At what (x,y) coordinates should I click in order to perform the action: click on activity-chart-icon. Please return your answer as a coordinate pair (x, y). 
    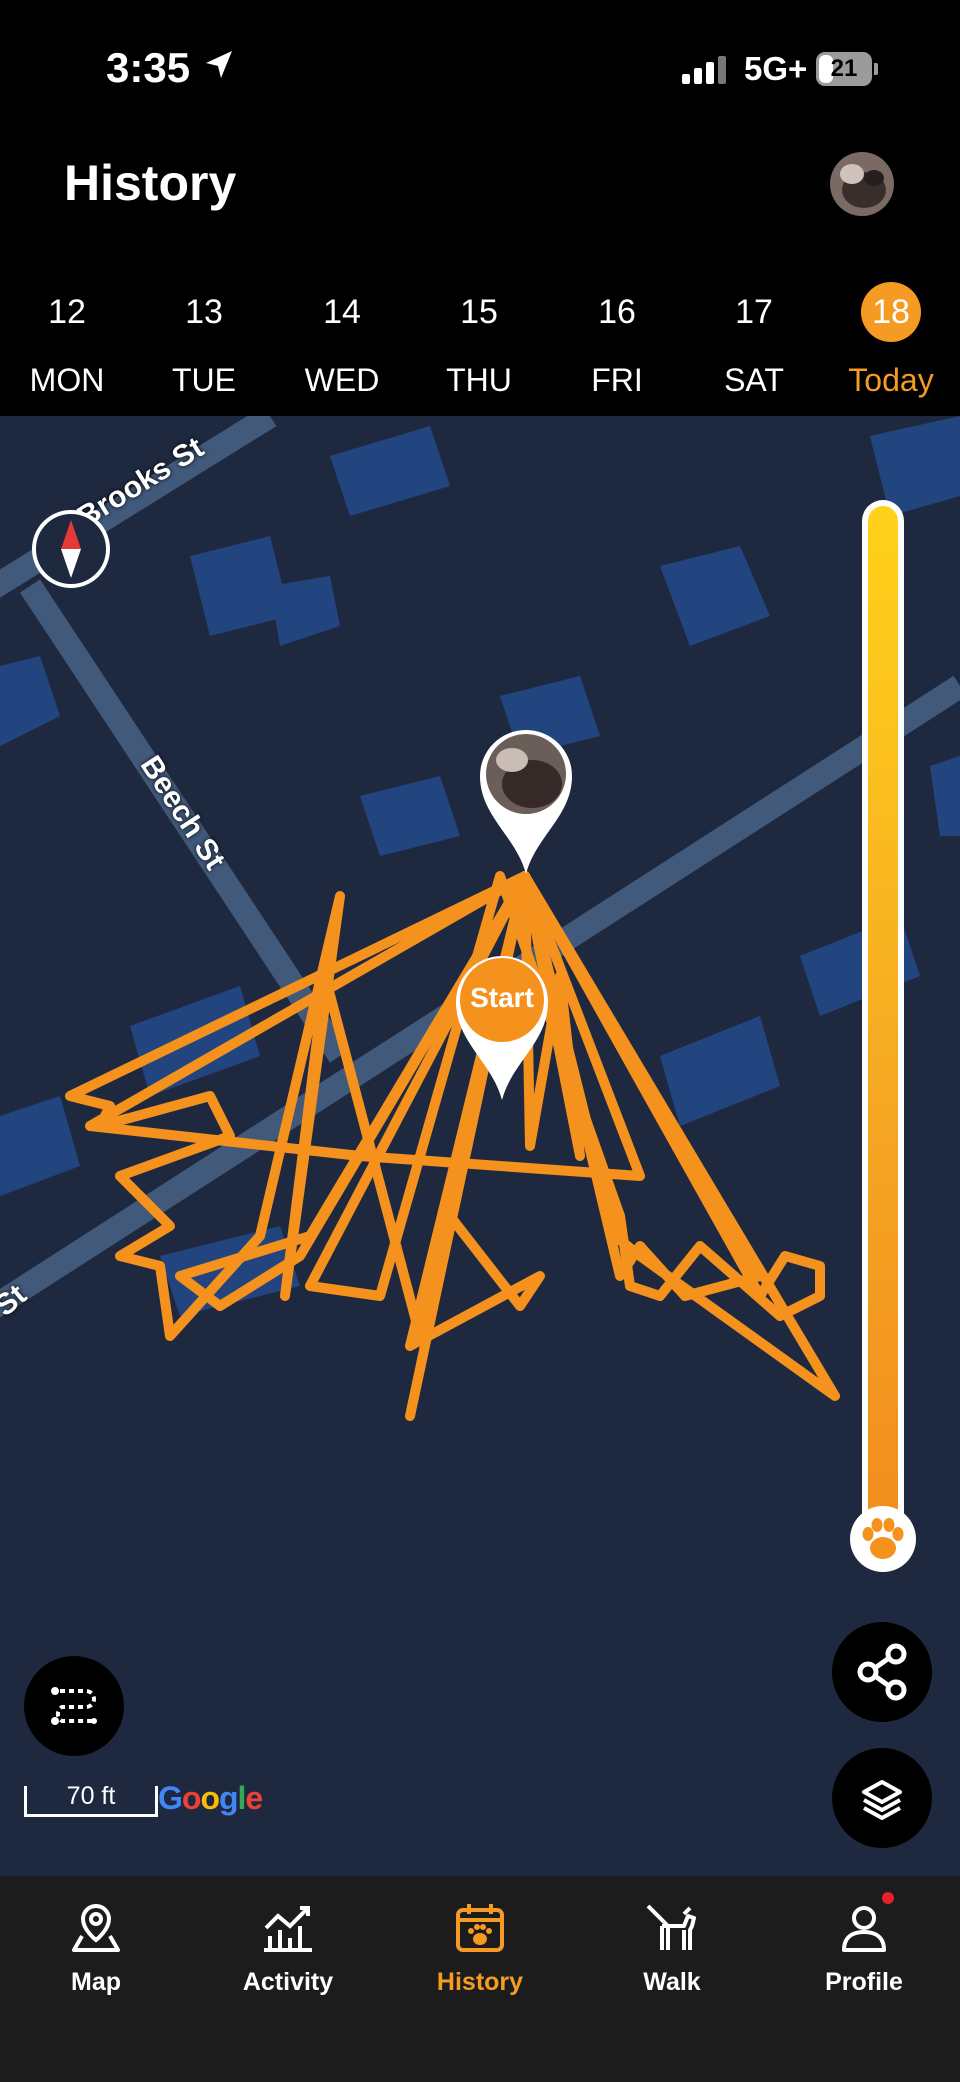
    Looking at the image, I should click on (288, 1929).